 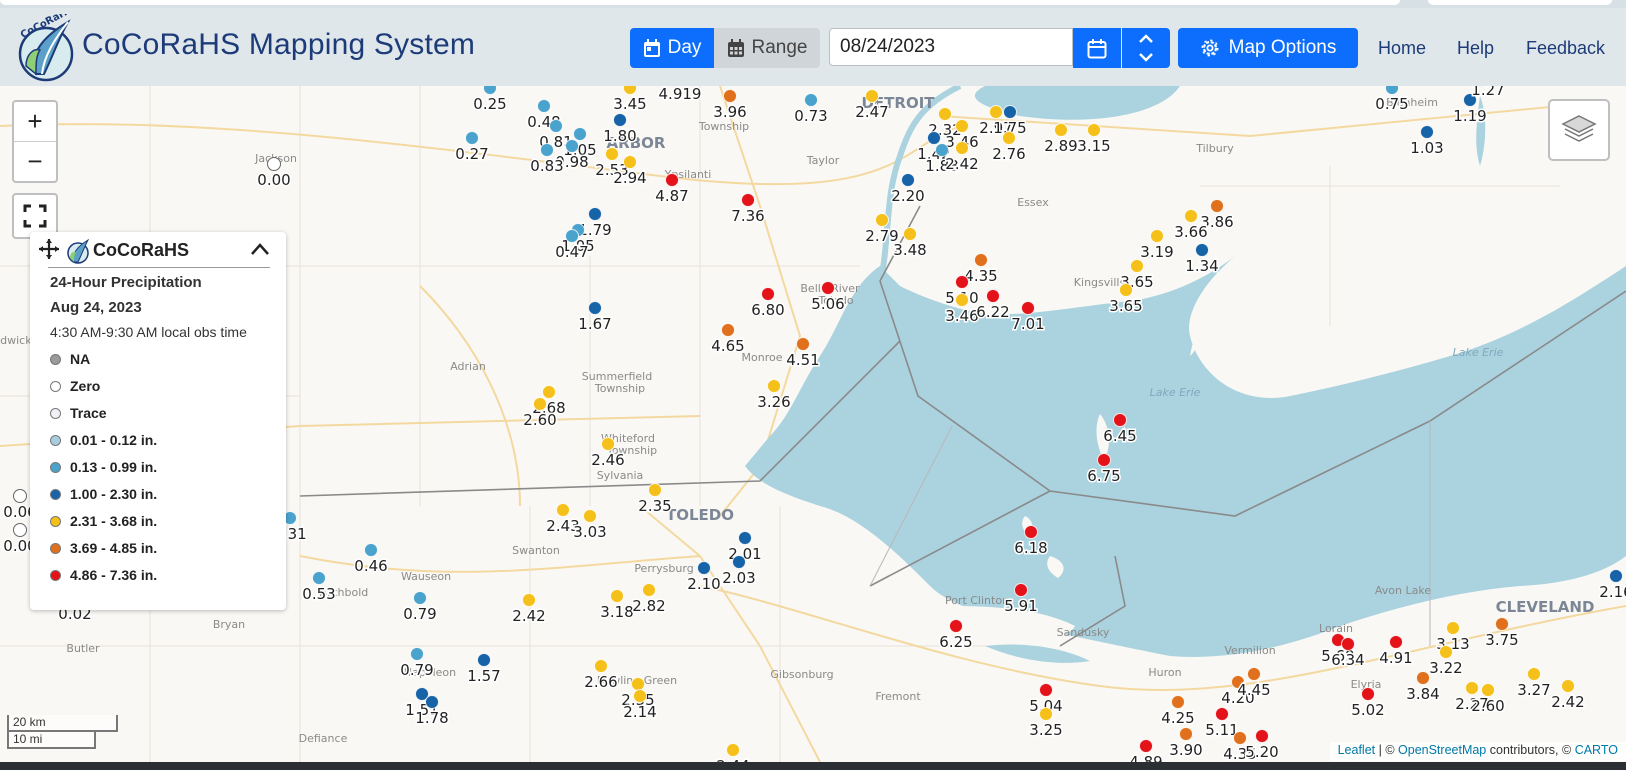 I want to click on osm-link: OpenStreetMap, so click(x=1442, y=750).